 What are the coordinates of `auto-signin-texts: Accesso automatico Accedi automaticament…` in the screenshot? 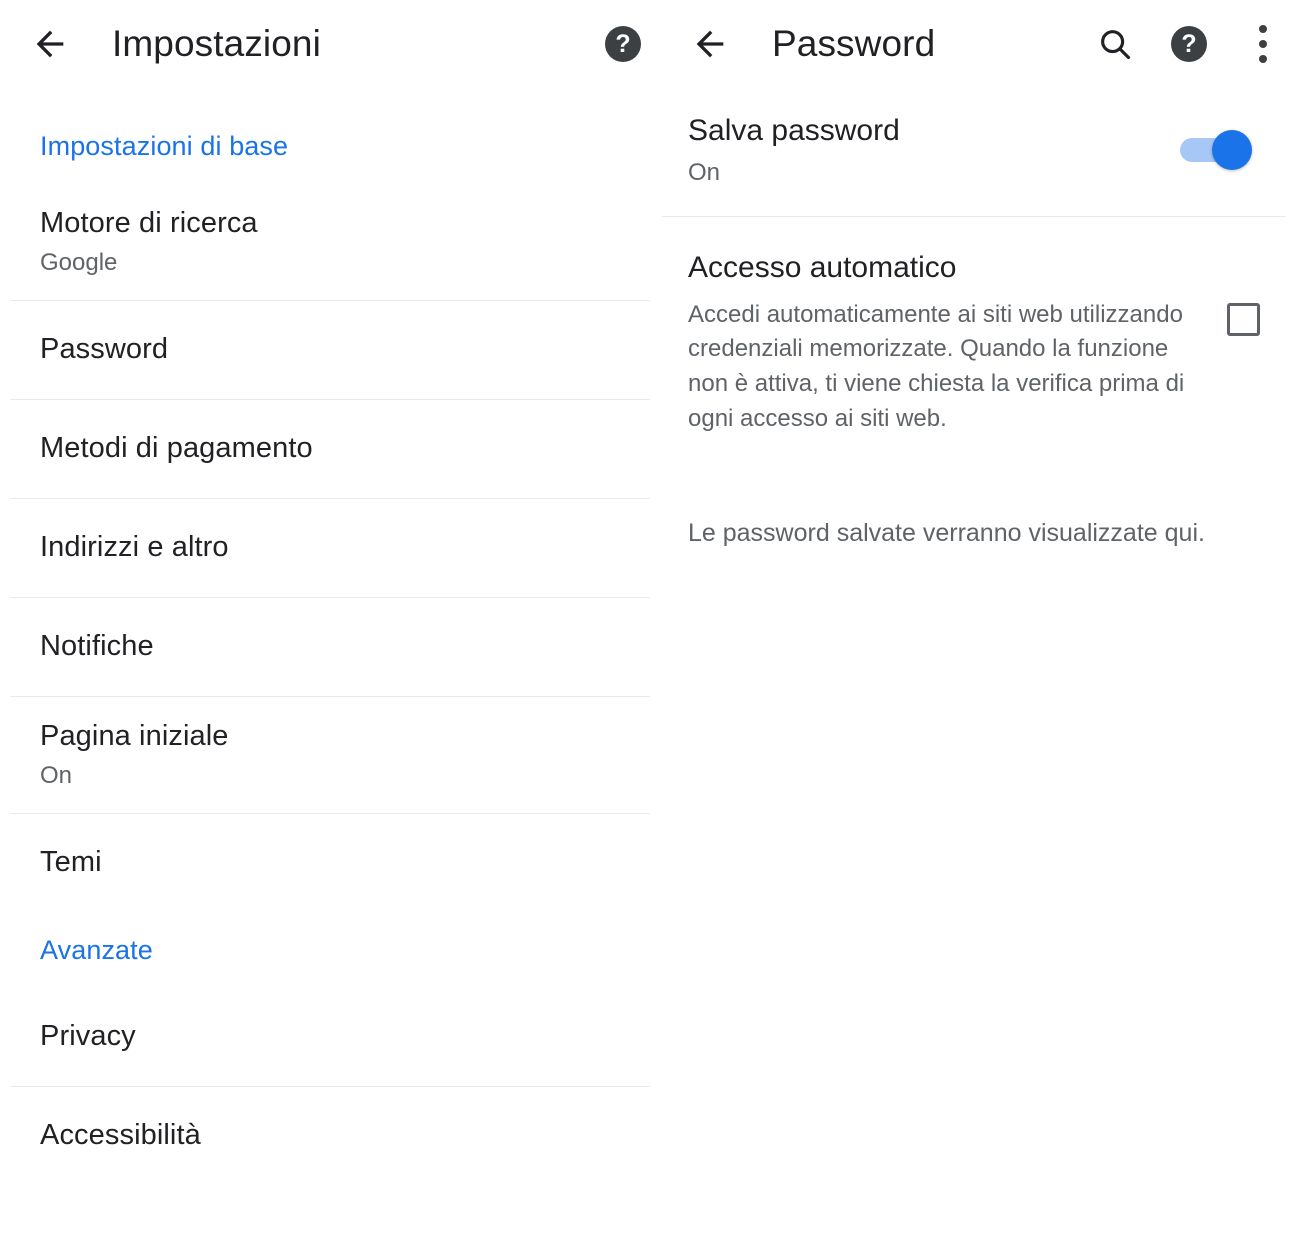 It's located at (945, 344).